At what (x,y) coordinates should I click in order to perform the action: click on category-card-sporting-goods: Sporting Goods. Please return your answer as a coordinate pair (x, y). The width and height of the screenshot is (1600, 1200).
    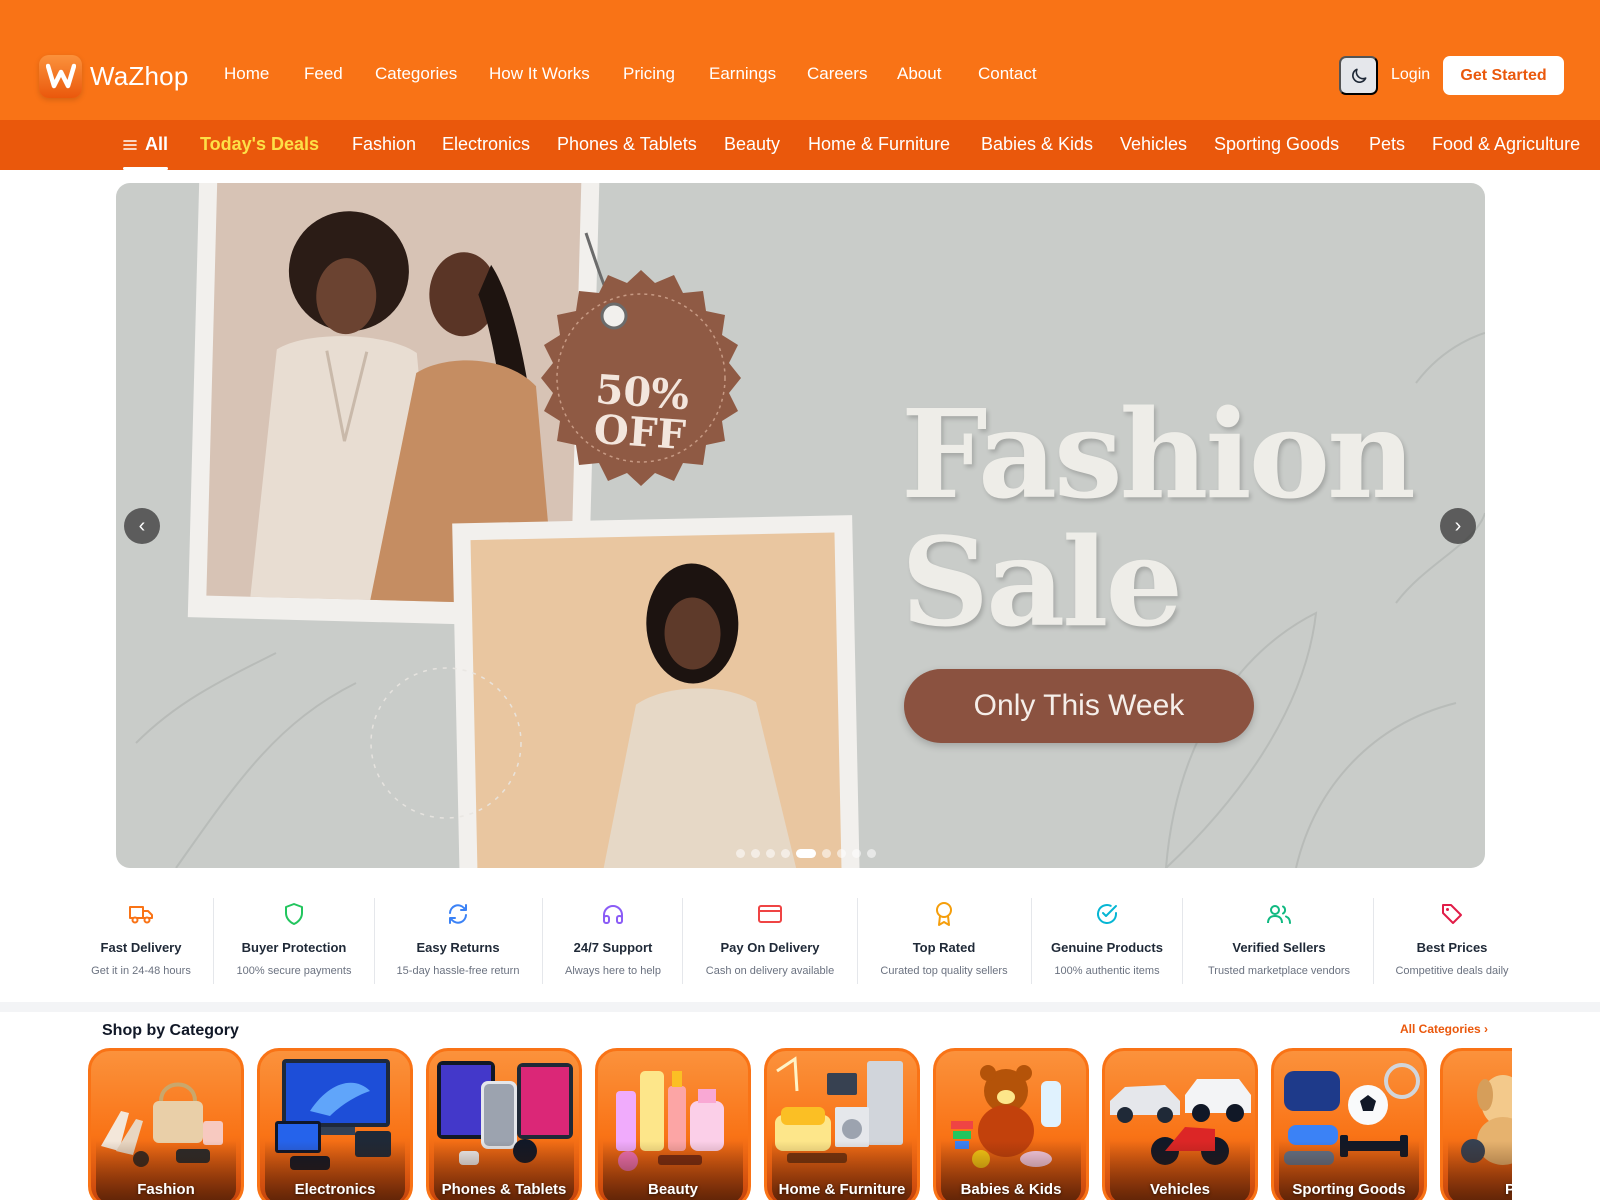
    Looking at the image, I should click on (1349, 1124).